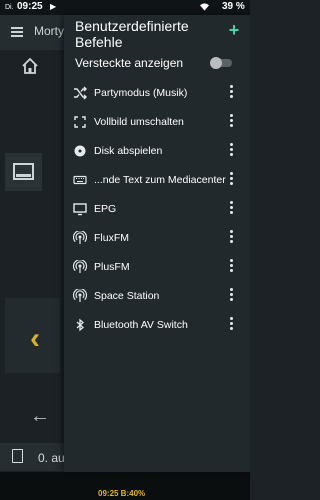 Image resolution: width=320 pixels, height=500 pixels. I want to click on show-hidden-label: Versteckte anzeigen, so click(129, 63).